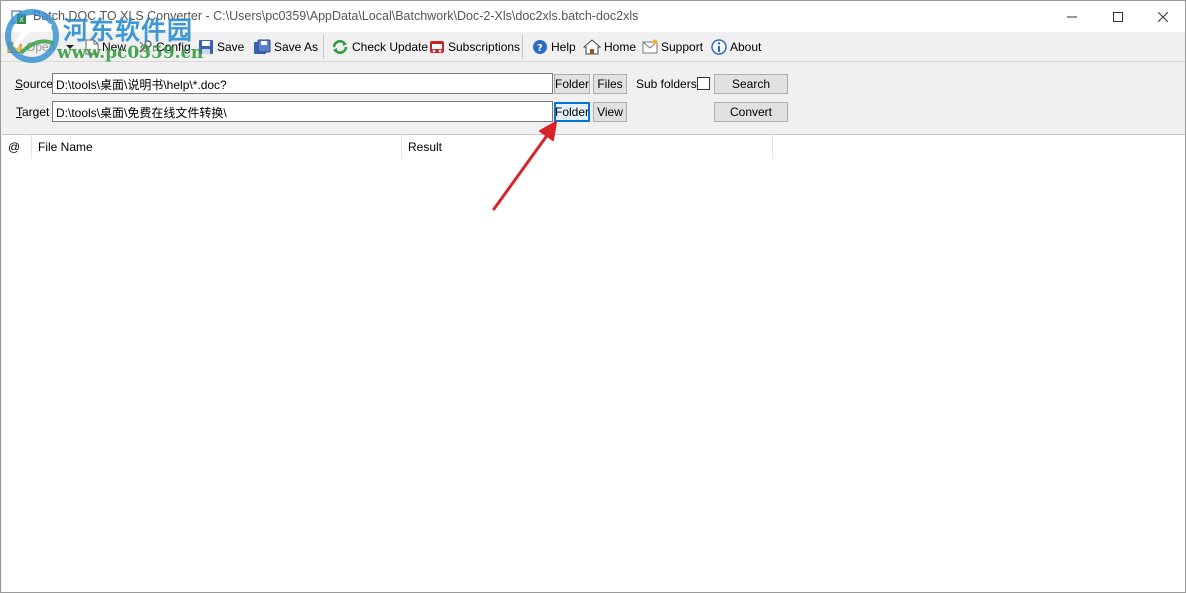 Image resolution: width=1186 pixels, height=593 pixels. What do you see at coordinates (145, 46) in the screenshot?
I see `wrench-icon` at bounding box center [145, 46].